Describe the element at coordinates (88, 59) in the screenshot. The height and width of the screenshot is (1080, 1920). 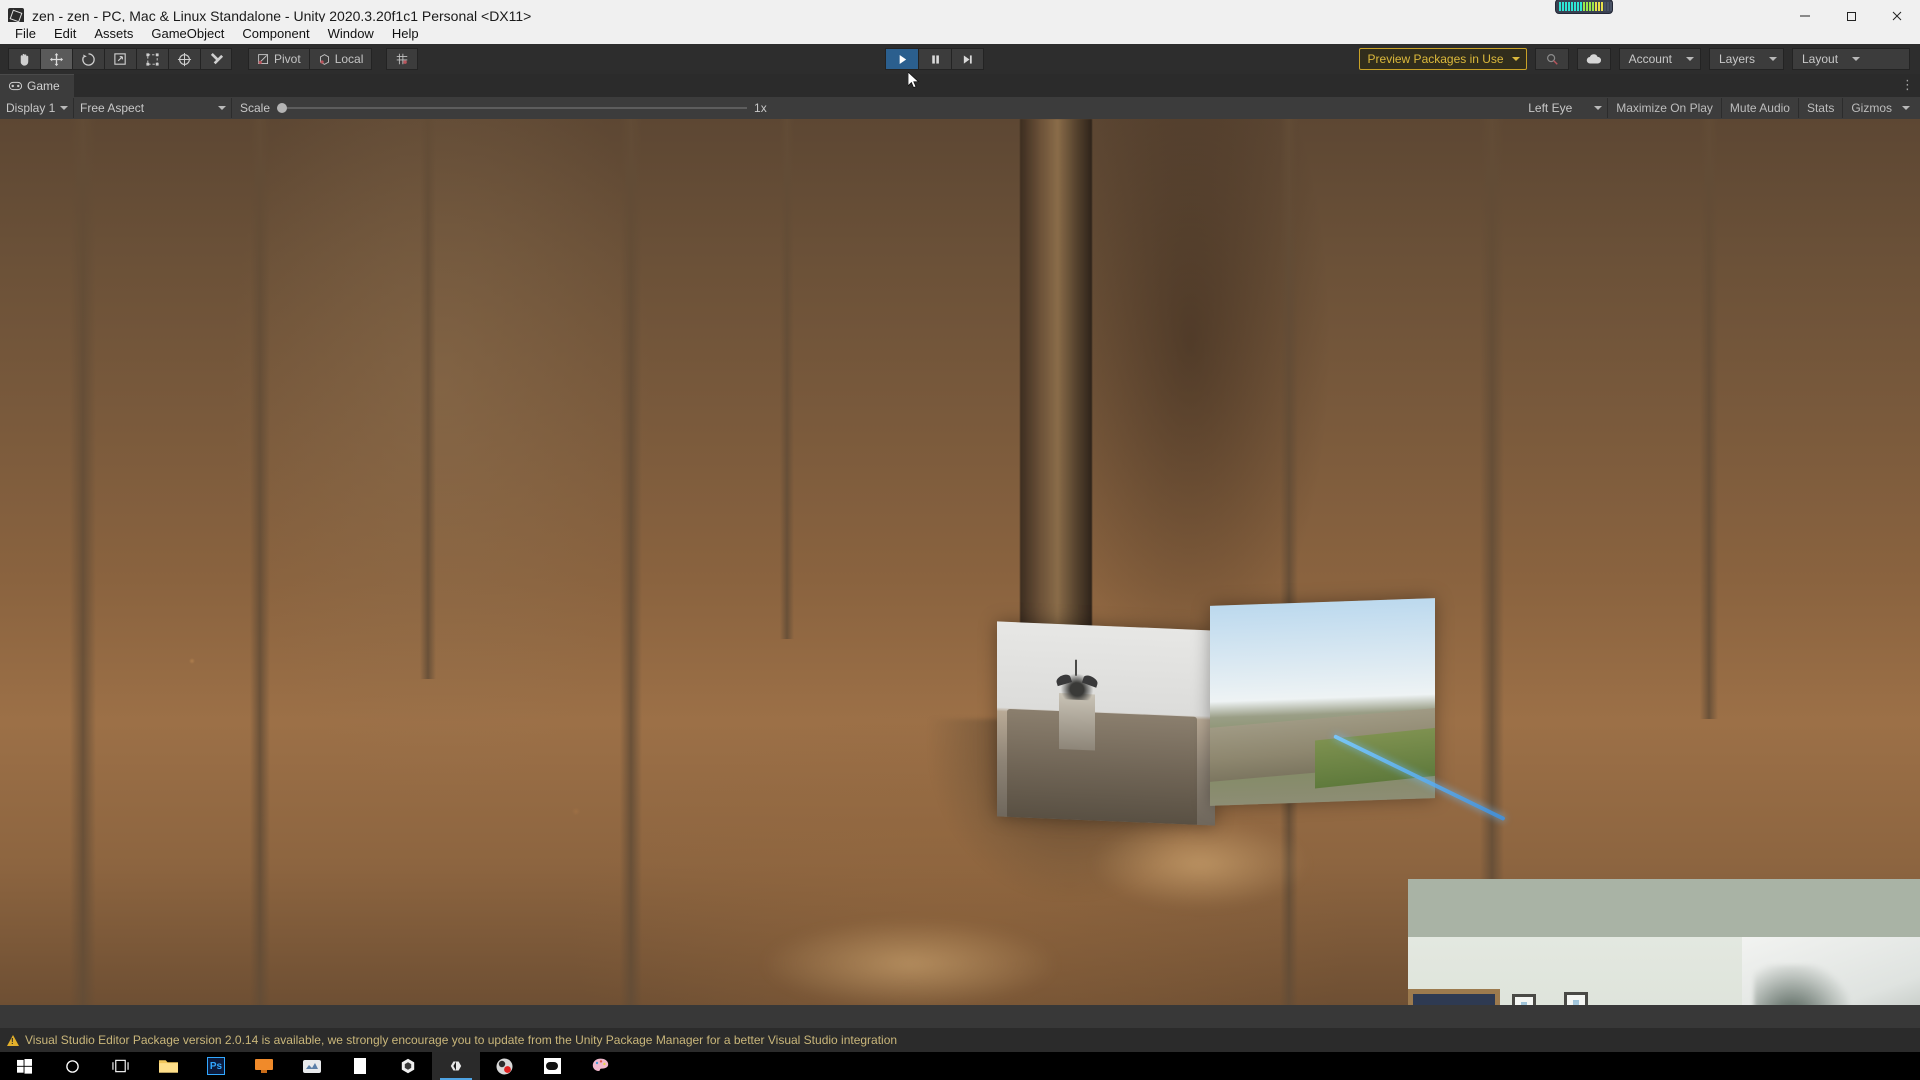
I see `rotate-tool-button` at that location.